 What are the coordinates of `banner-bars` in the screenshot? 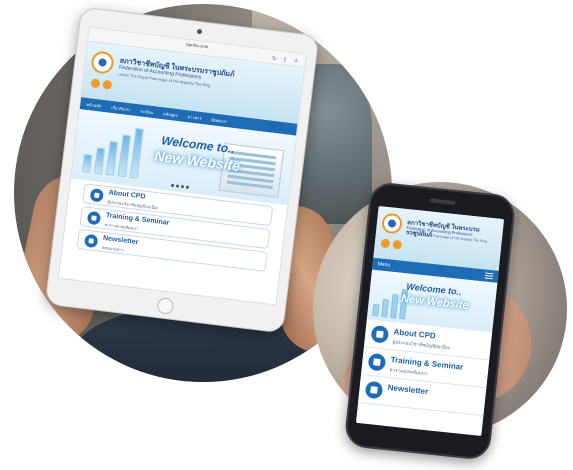 It's located at (113, 150).